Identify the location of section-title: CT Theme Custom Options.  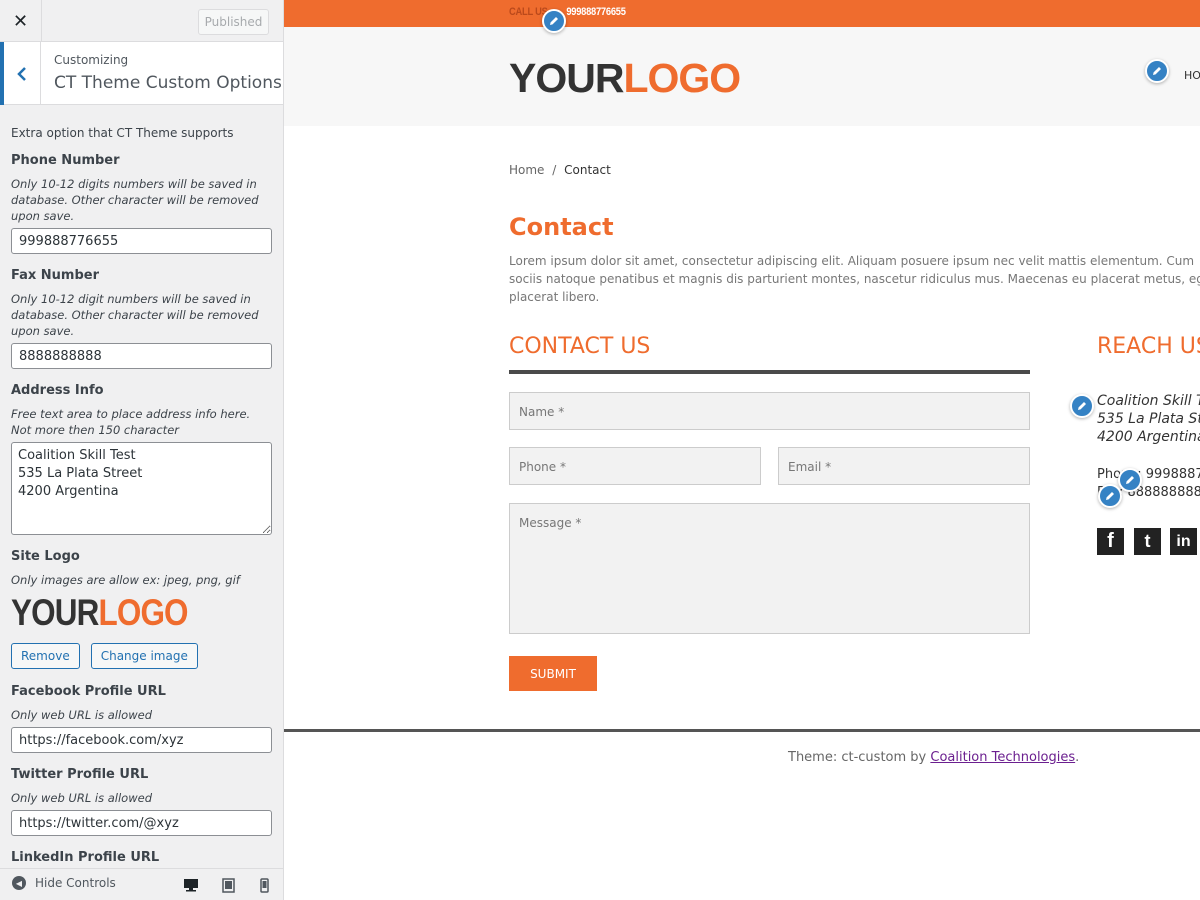
(168, 83).